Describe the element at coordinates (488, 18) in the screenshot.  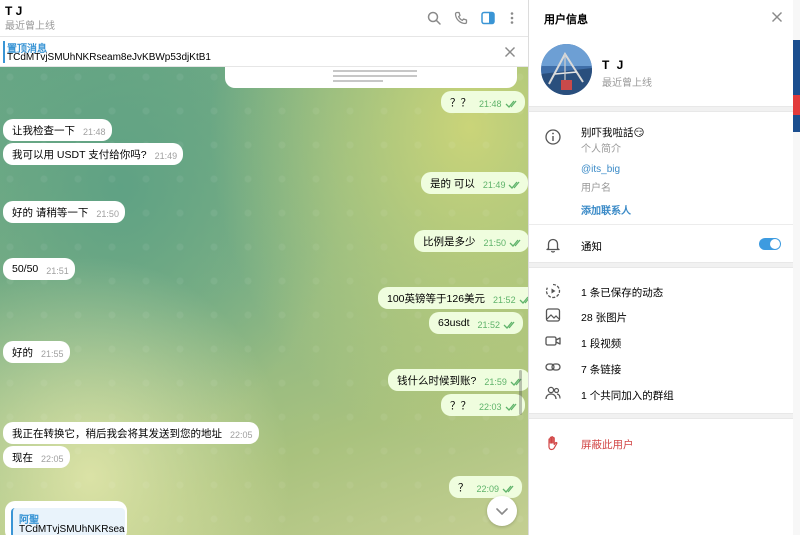
I see `sidebar-toggle-icon` at that location.